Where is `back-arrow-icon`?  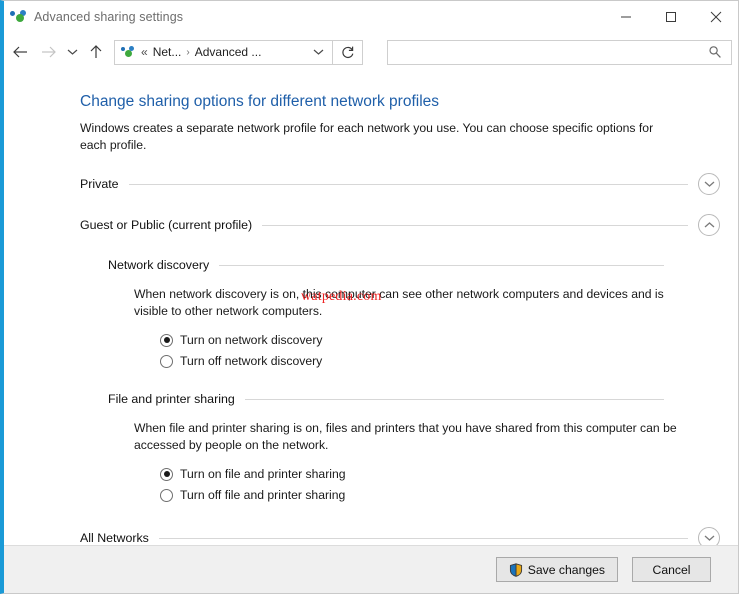
back-arrow-icon is located at coordinates (20, 52).